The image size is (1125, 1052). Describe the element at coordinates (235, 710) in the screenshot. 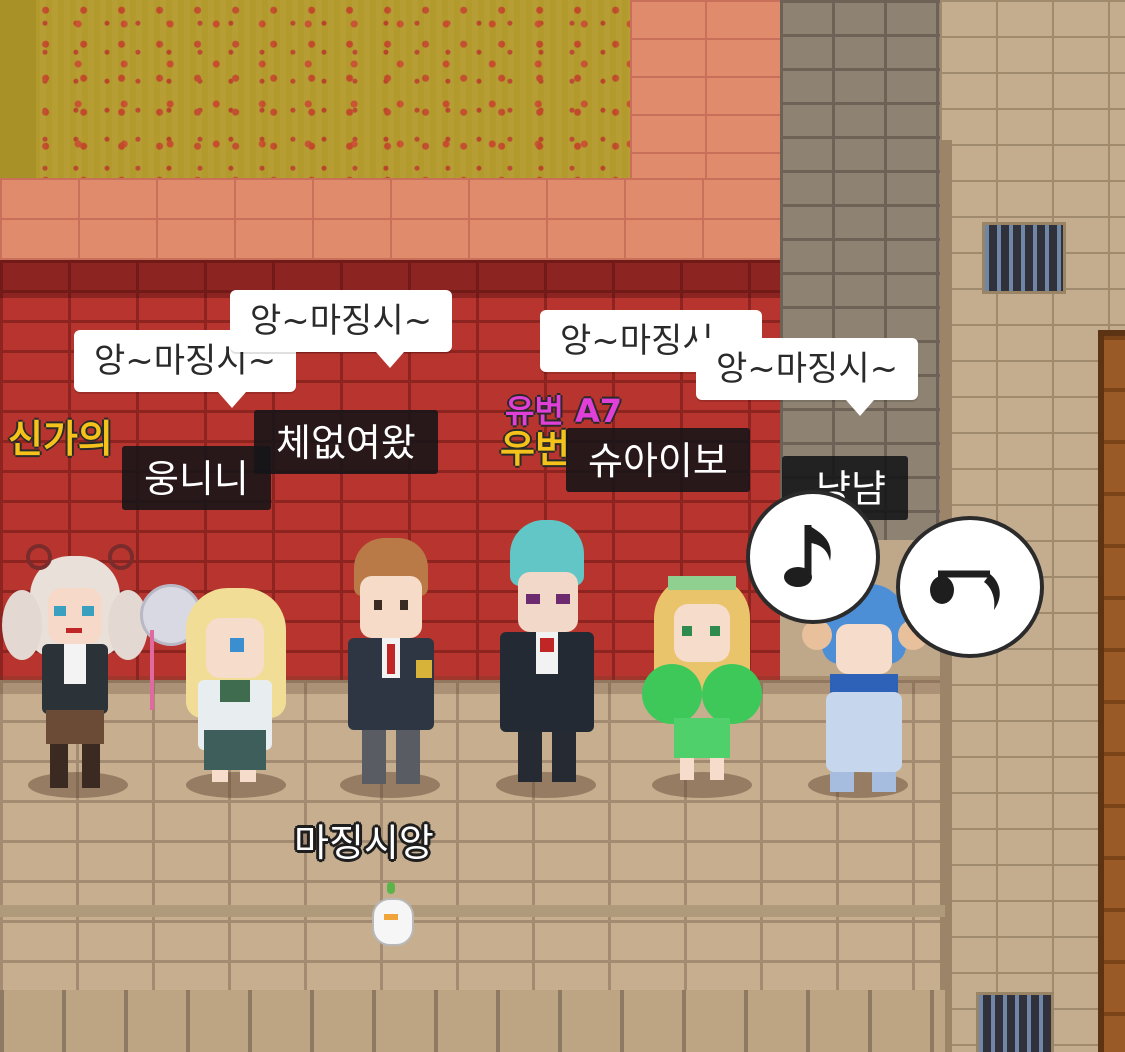

I see `character-blonde-girl` at that location.